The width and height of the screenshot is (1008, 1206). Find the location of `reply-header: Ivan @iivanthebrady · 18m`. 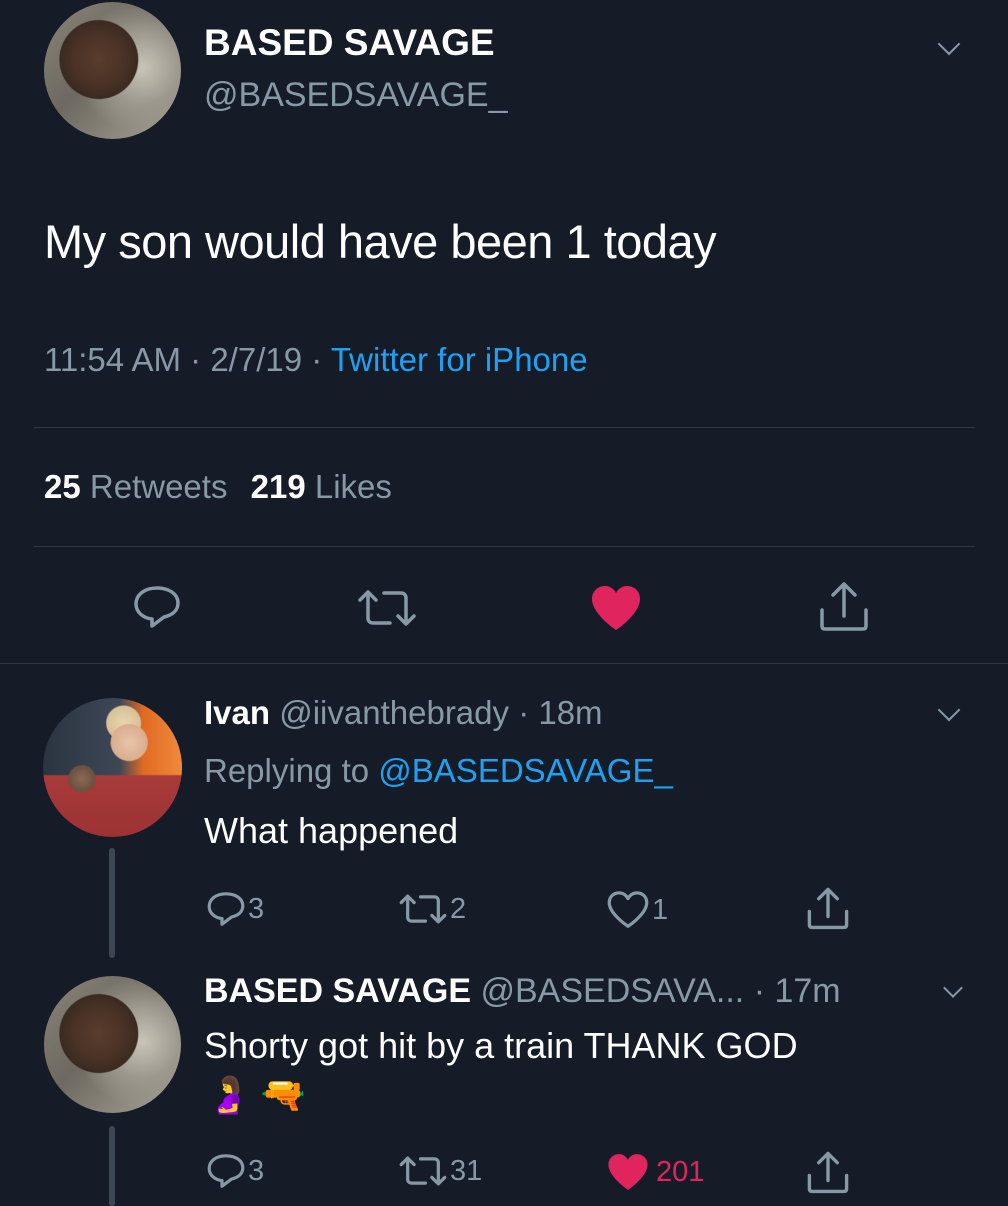

reply-header: Ivan @iivanthebrady · 18m is located at coordinates (403, 713).